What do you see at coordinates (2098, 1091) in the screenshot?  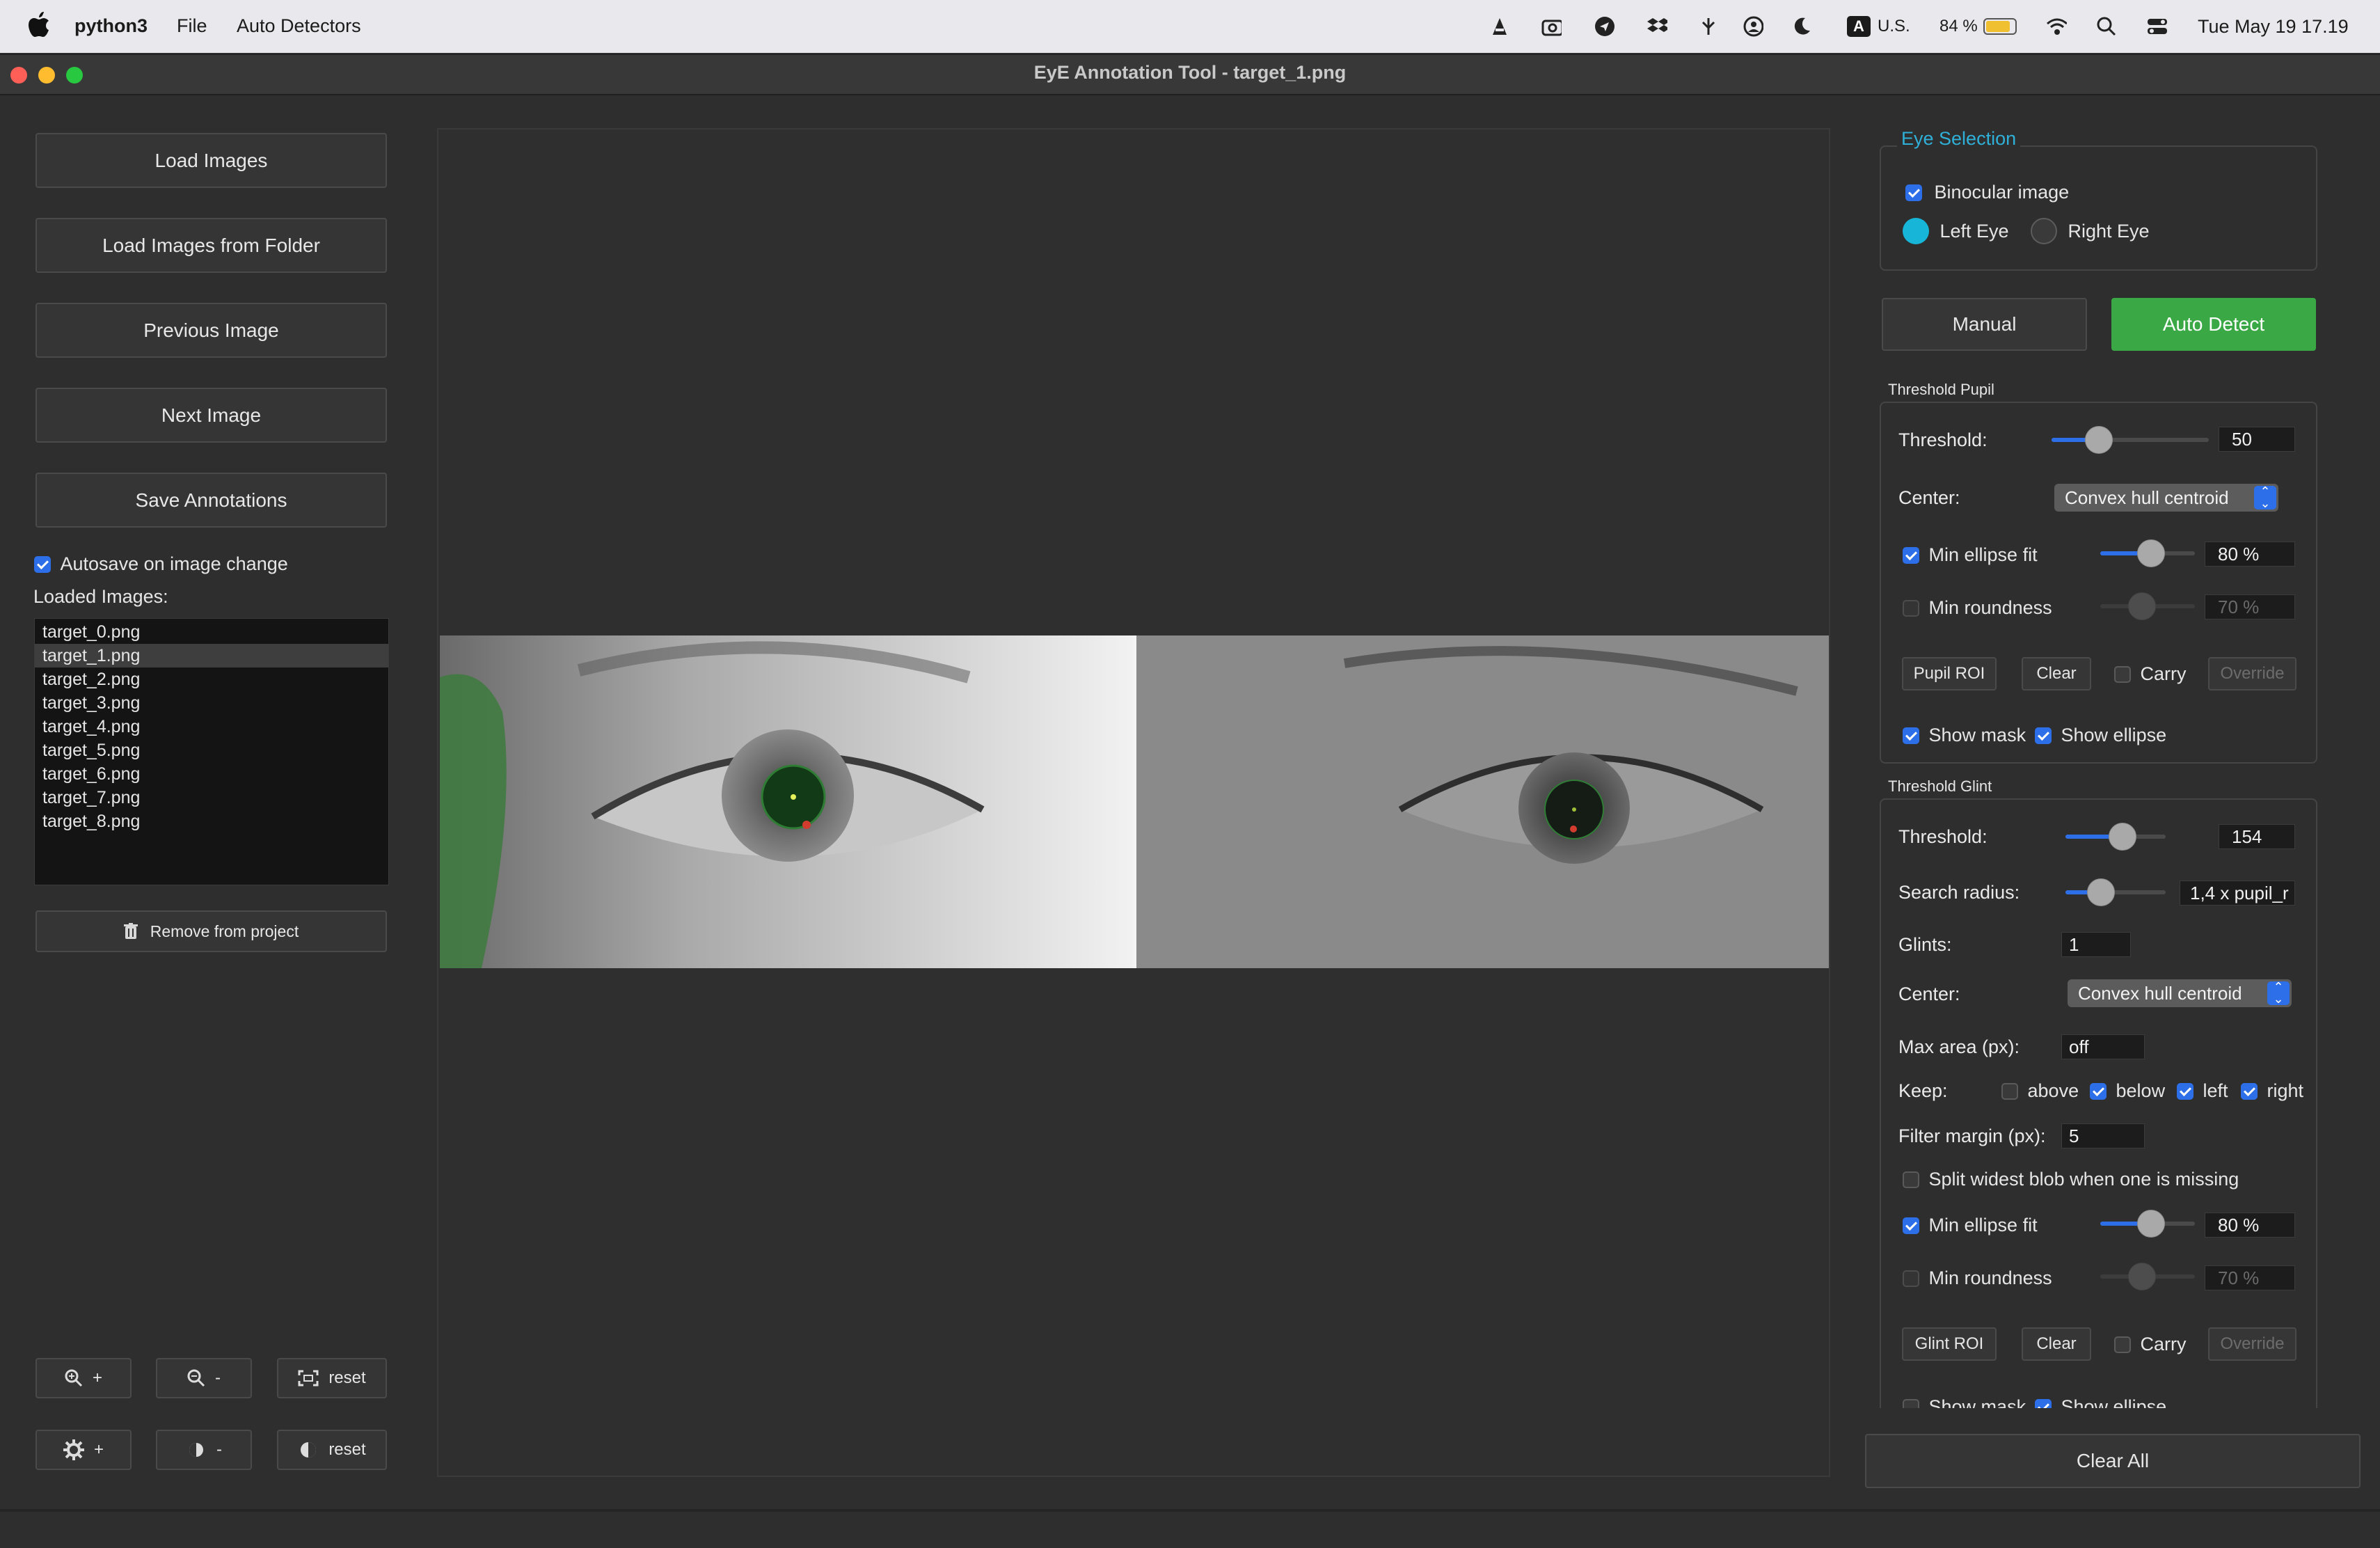 I see `keep-below-checkbox` at bounding box center [2098, 1091].